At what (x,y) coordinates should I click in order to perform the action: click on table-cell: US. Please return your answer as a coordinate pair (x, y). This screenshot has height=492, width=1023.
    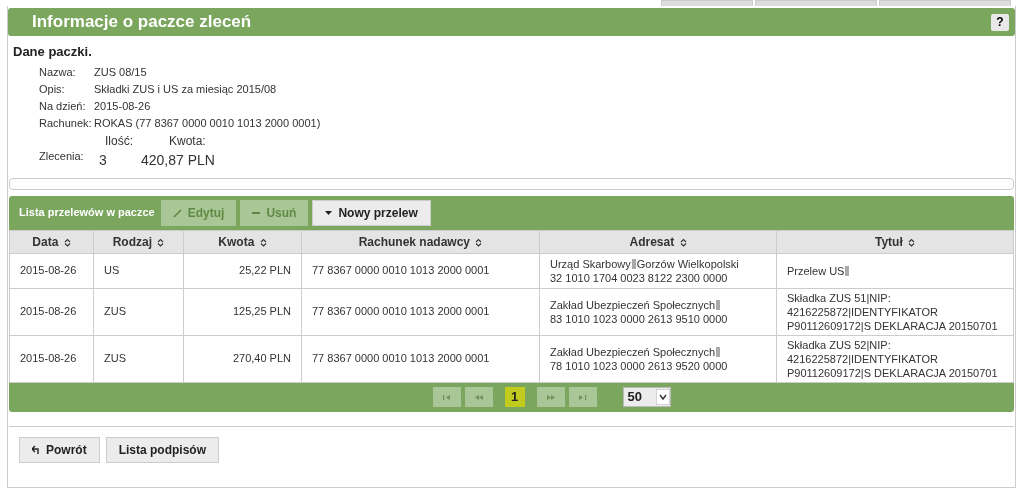
    Looking at the image, I should click on (138, 270).